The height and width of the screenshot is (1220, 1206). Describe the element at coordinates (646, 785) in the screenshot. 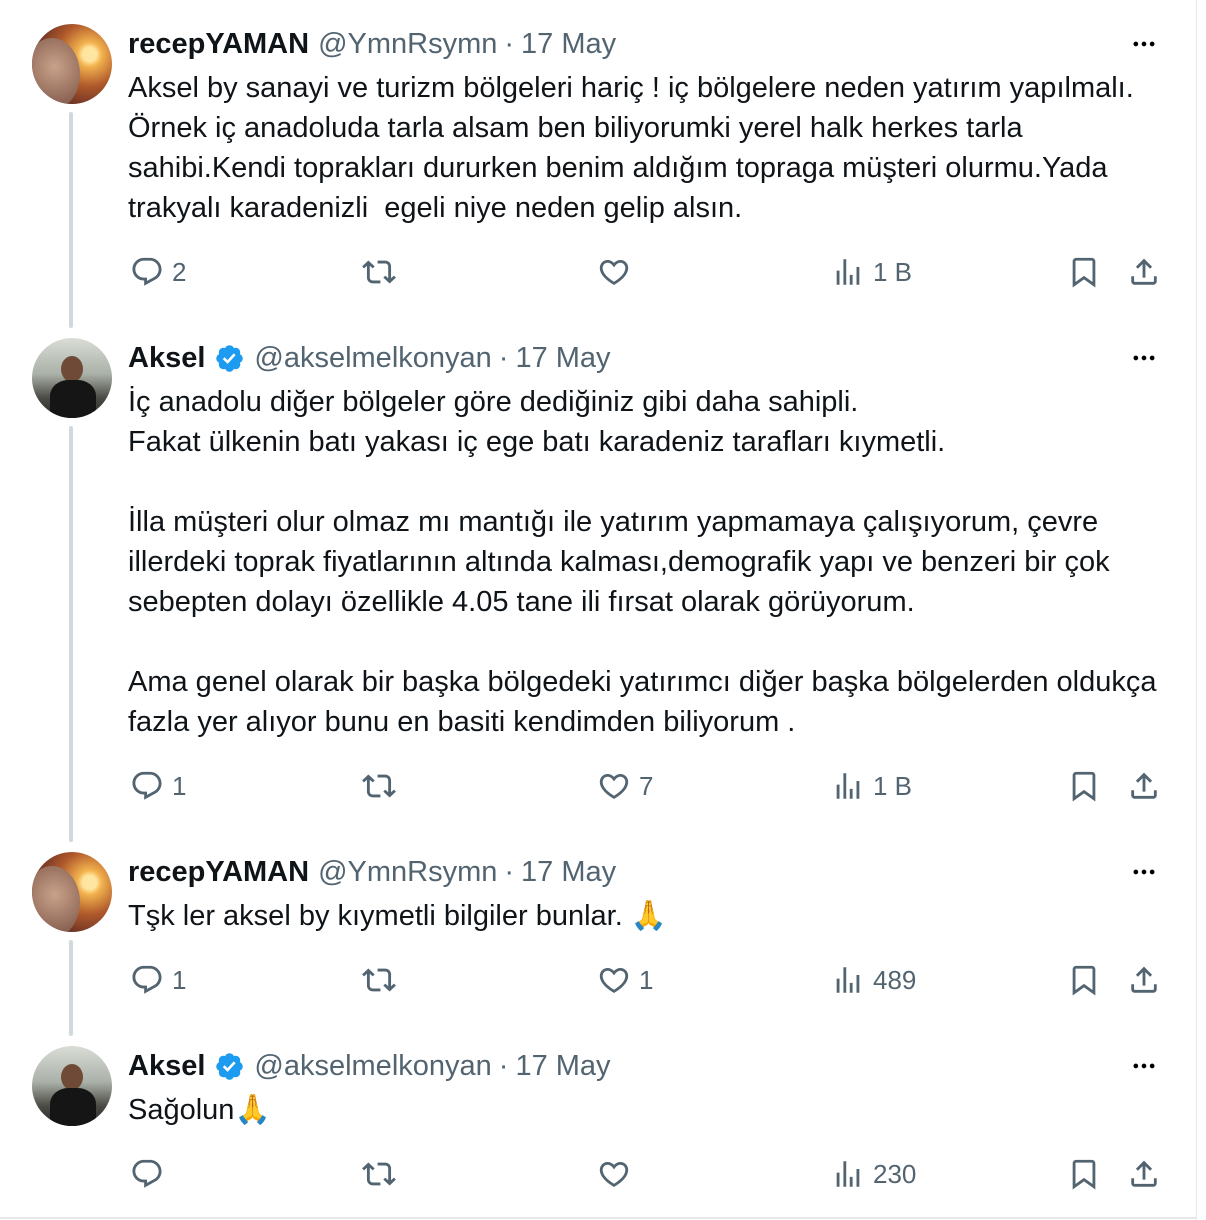

I see `like-count: 7` at that location.